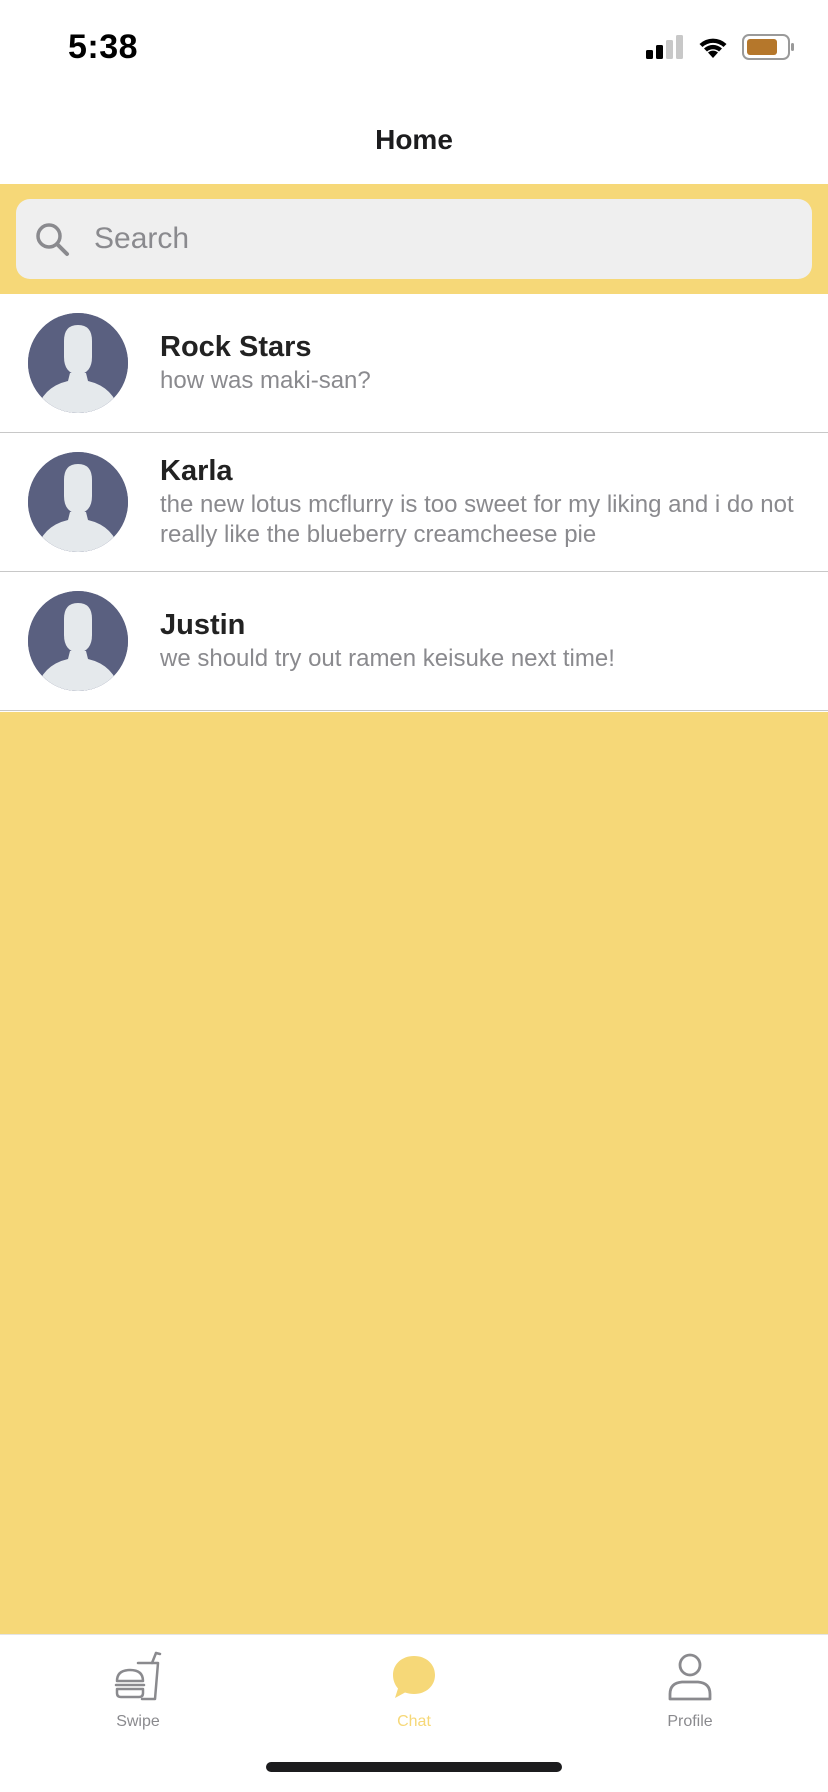  Describe the element at coordinates (138, 1721) in the screenshot. I see `tab-label: Swipe` at that location.